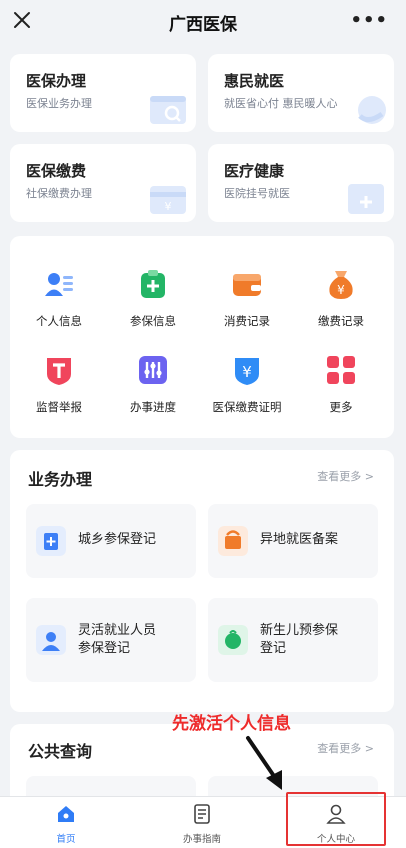  What do you see at coordinates (233, 541) in the screenshot?
I see `transfer-icon` at bounding box center [233, 541].